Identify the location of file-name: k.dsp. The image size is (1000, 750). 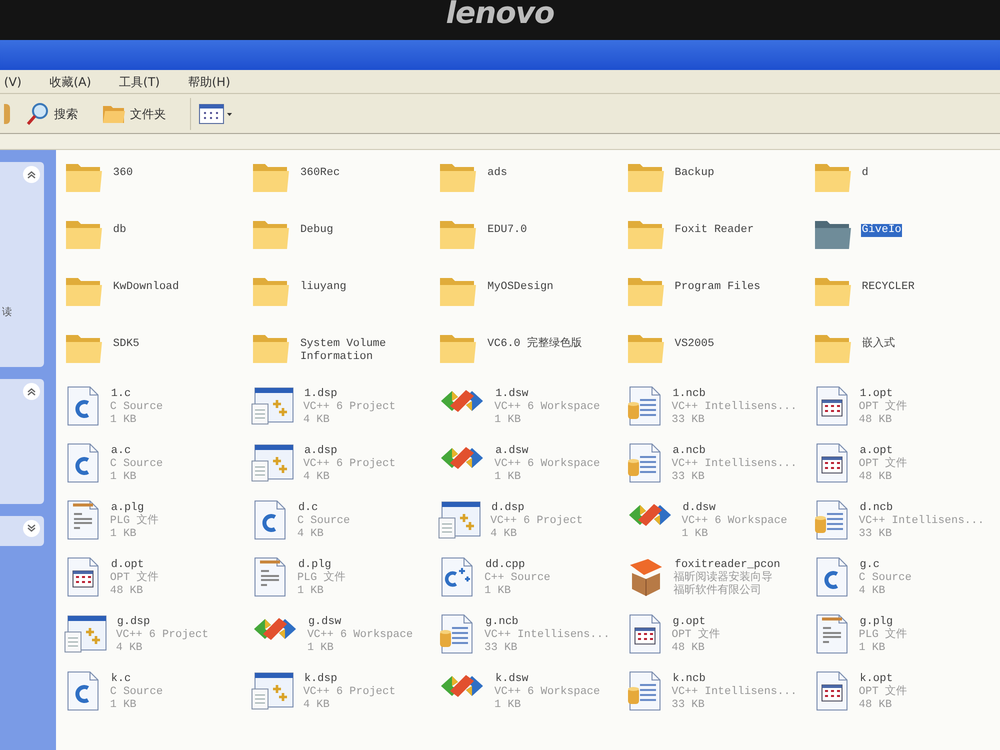
(320, 679).